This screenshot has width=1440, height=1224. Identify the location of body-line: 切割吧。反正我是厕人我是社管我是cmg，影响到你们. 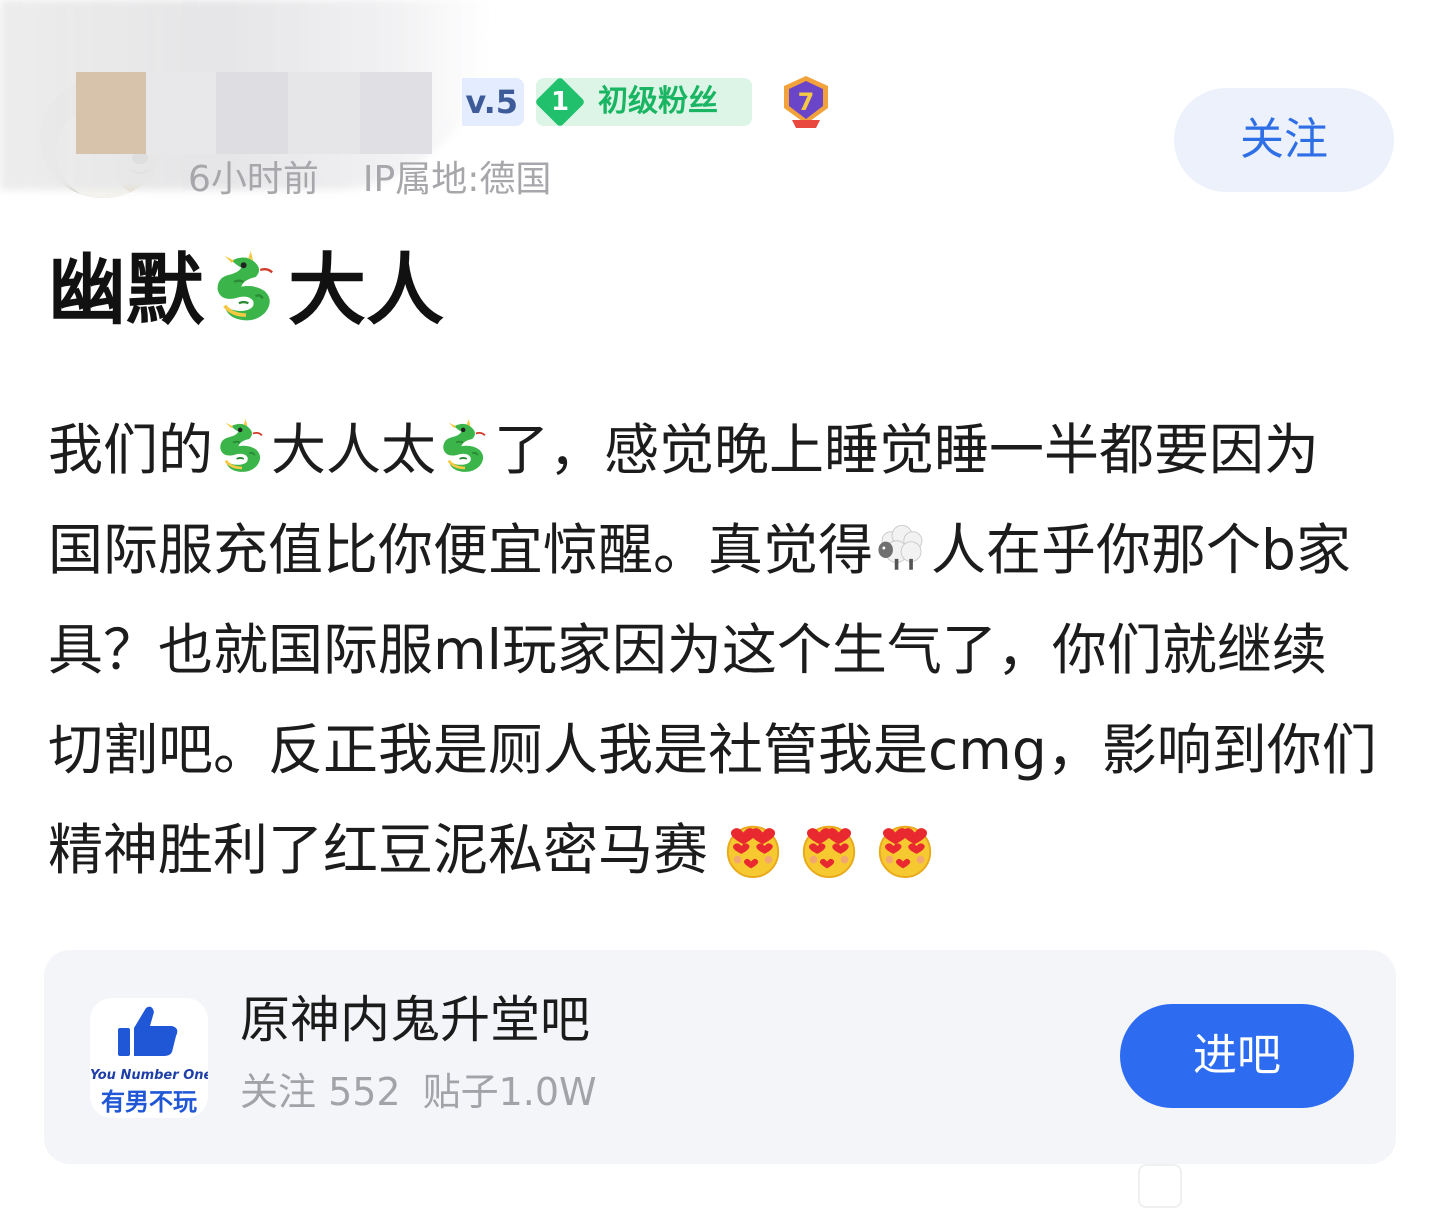
(712, 750).